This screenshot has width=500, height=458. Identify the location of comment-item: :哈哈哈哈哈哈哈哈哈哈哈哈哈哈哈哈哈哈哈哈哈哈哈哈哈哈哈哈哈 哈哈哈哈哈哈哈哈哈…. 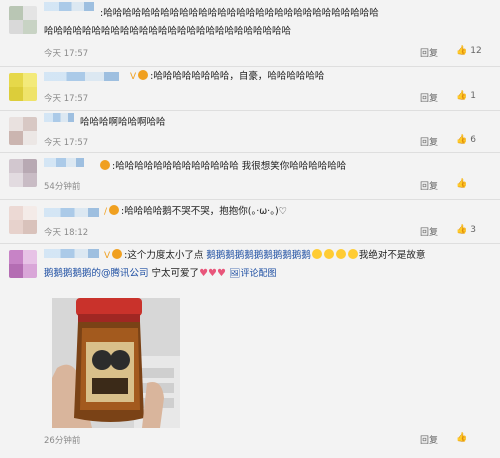
(250, 32).